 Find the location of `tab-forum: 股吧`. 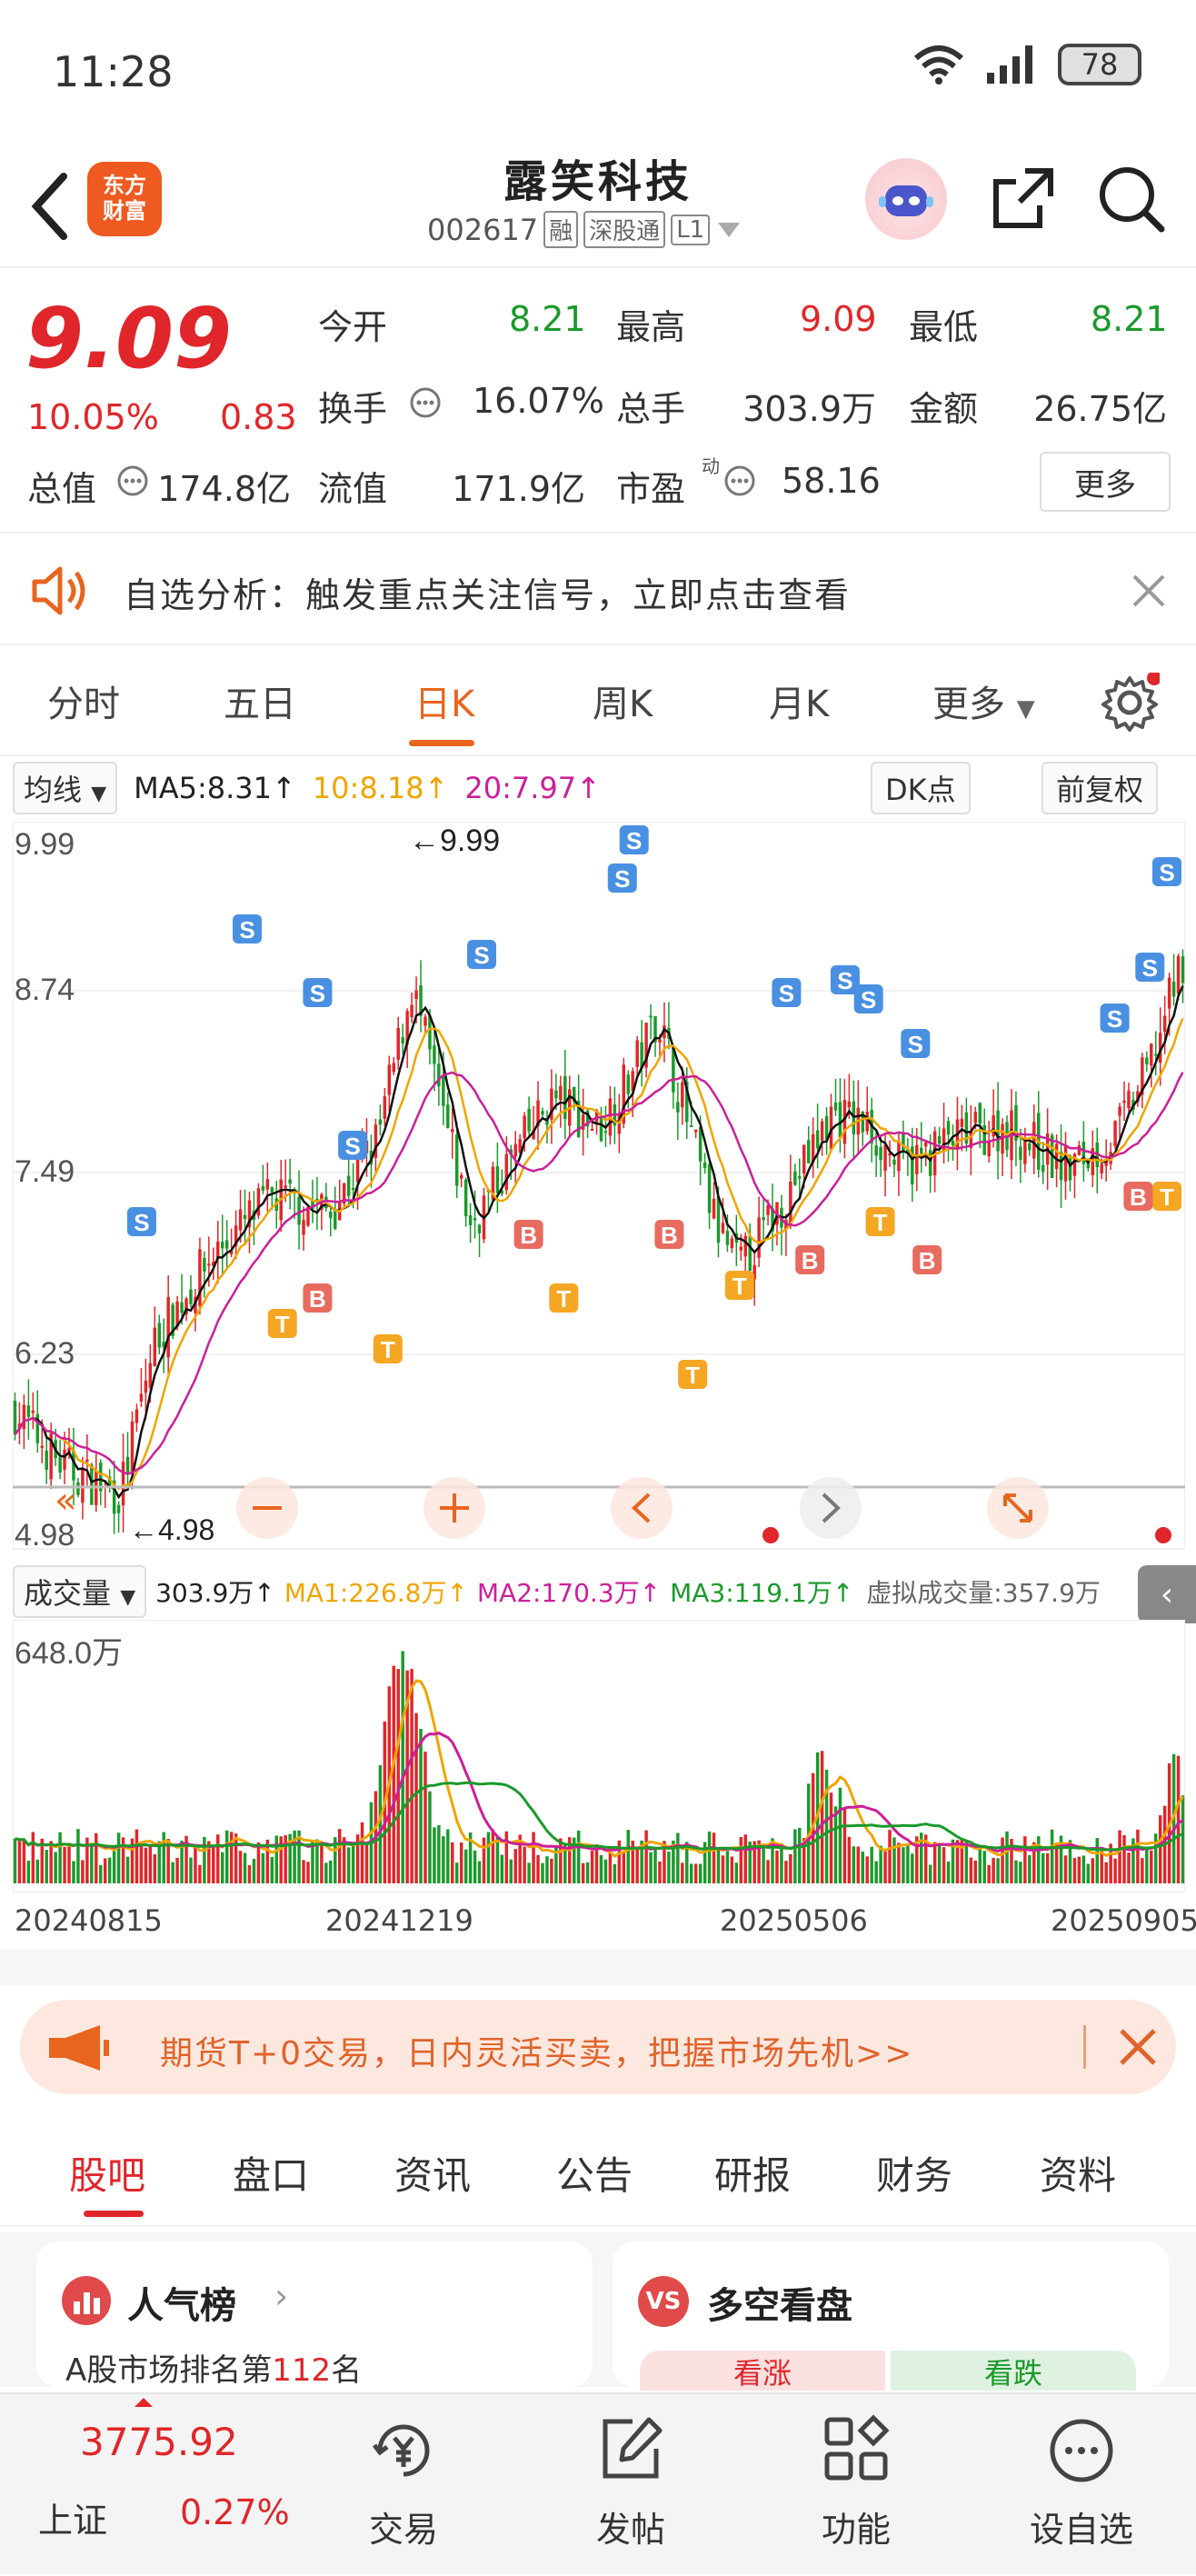

tab-forum: 股吧 is located at coordinates (107, 2173).